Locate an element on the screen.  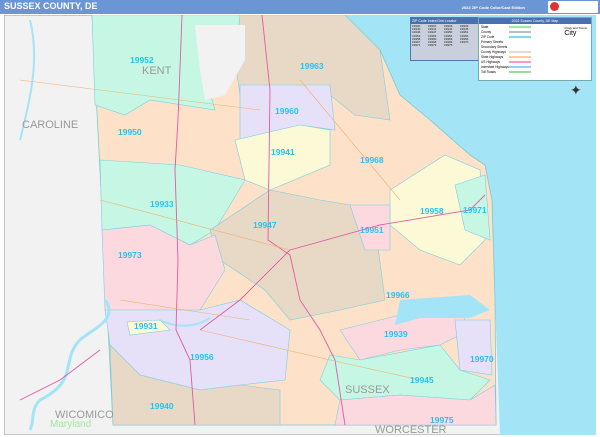
zip-label: 19939 is located at coordinates (396, 334).